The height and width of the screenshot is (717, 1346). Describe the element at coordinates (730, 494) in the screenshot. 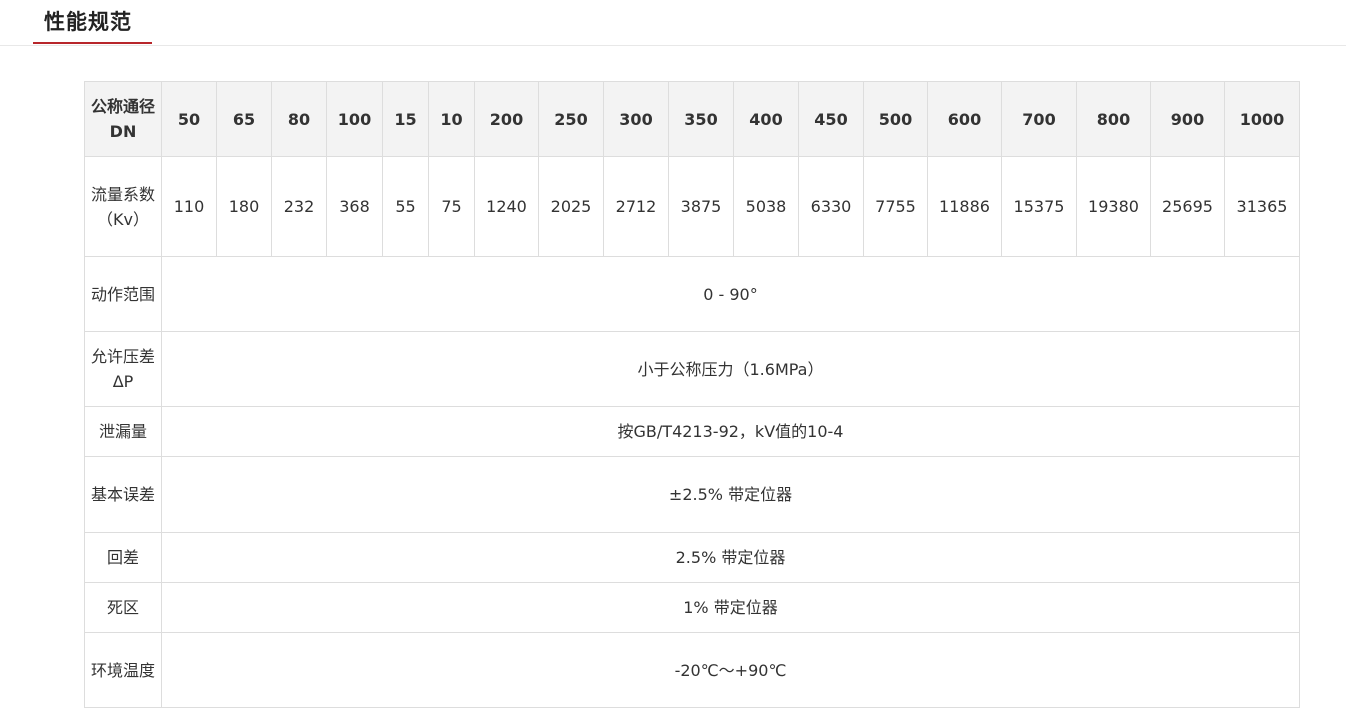

I see `basic-error-value: ±2.5% 带定位器` at that location.